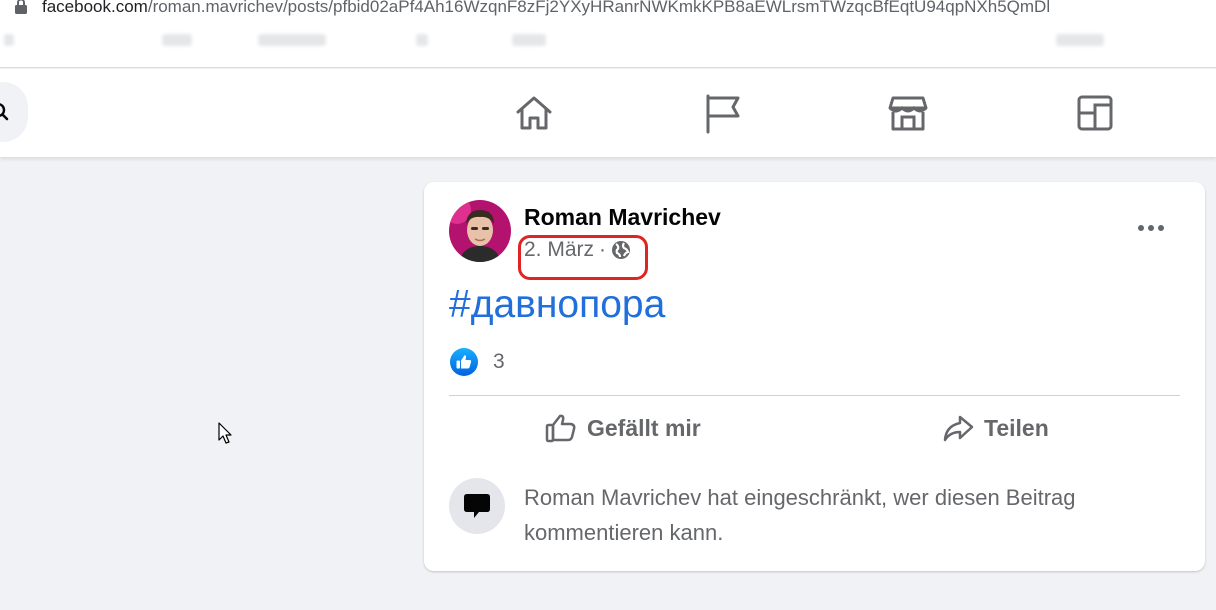 The width and height of the screenshot is (1216, 610). I want to click on post-hashtag-link: #давнопора, so click(557, 305).